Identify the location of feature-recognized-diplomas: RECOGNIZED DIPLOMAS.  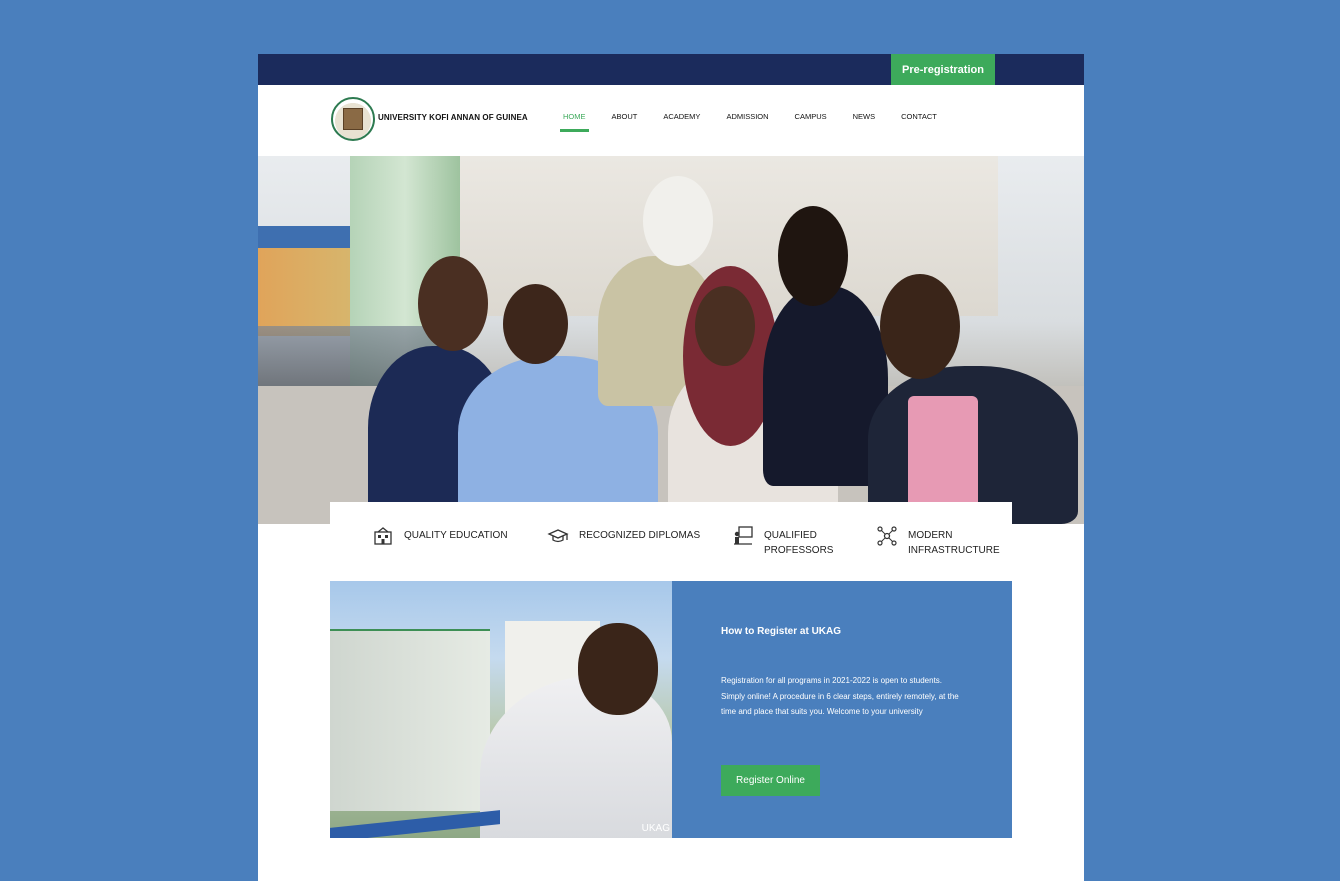
(623, 537).